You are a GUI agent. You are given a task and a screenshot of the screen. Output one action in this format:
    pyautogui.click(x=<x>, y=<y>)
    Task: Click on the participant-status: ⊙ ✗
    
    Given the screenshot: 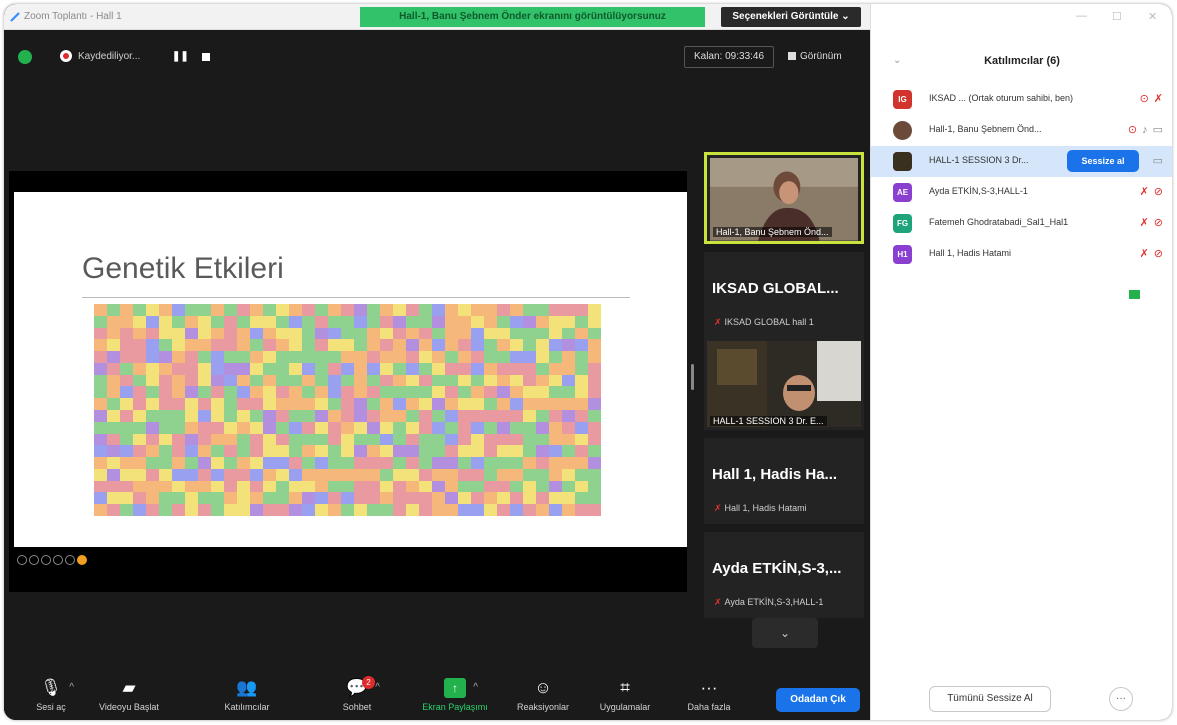 What is the action you would take?
    pyautogui.click(x=1149, y=98)
    